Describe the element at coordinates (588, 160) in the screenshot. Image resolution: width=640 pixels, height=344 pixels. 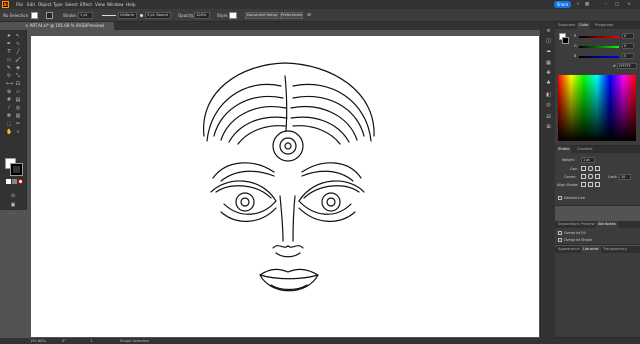
I see `weight-field: 1 pt` at that location.